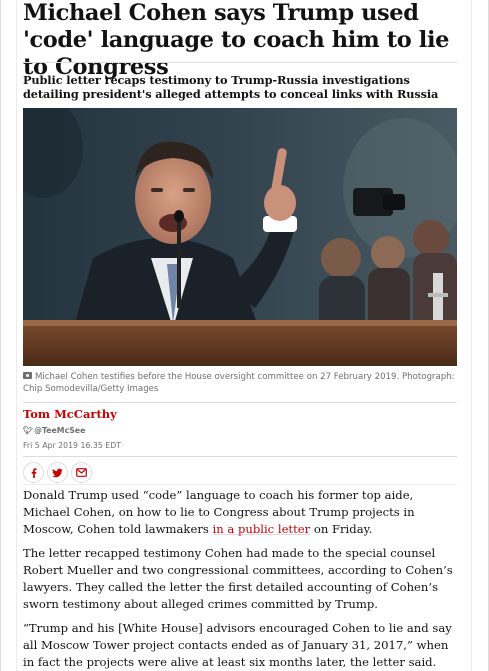 This screenshot has height=671, width=489. Describe the element at coordinates (27, 375) in the screenshot. I see `camera-icon` at that location.